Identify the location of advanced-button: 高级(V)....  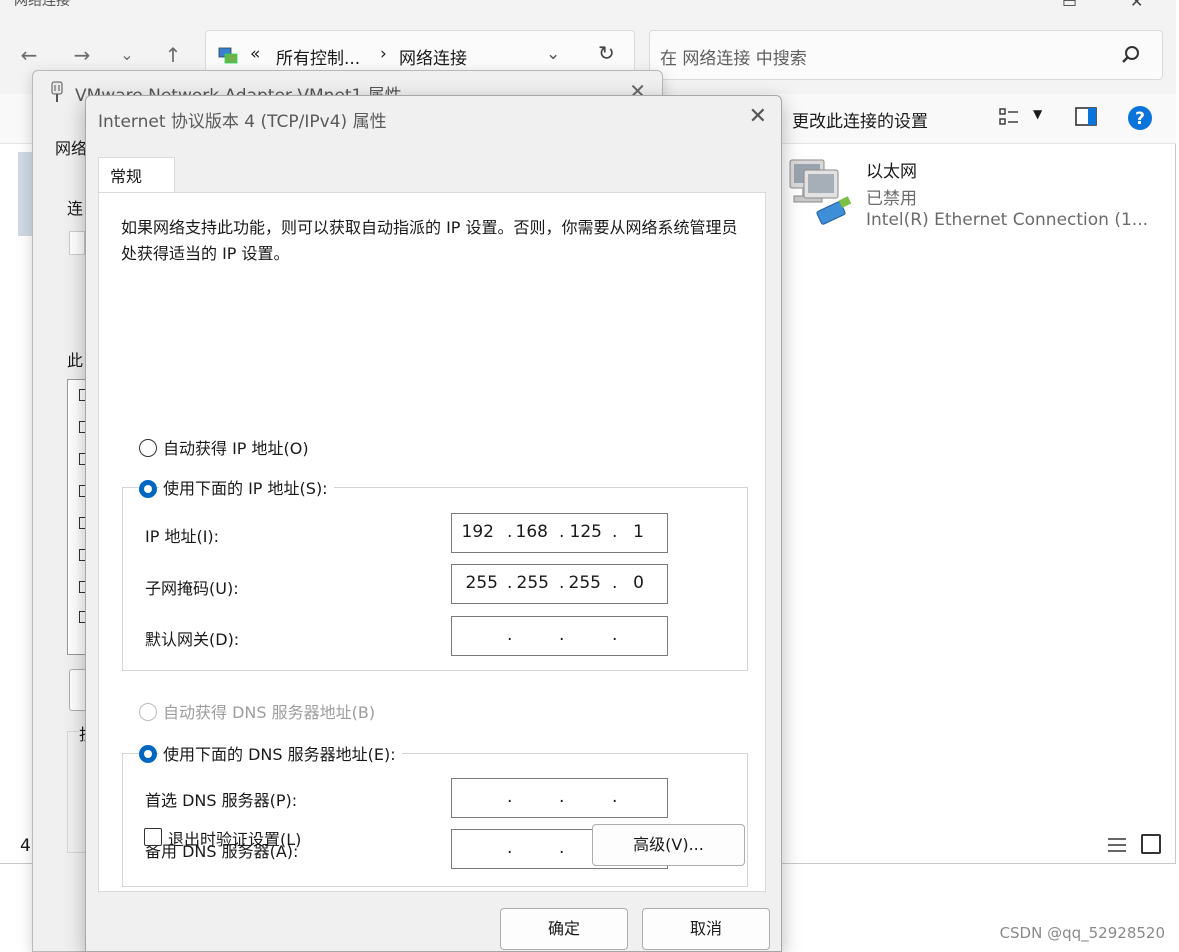
(668, 845).